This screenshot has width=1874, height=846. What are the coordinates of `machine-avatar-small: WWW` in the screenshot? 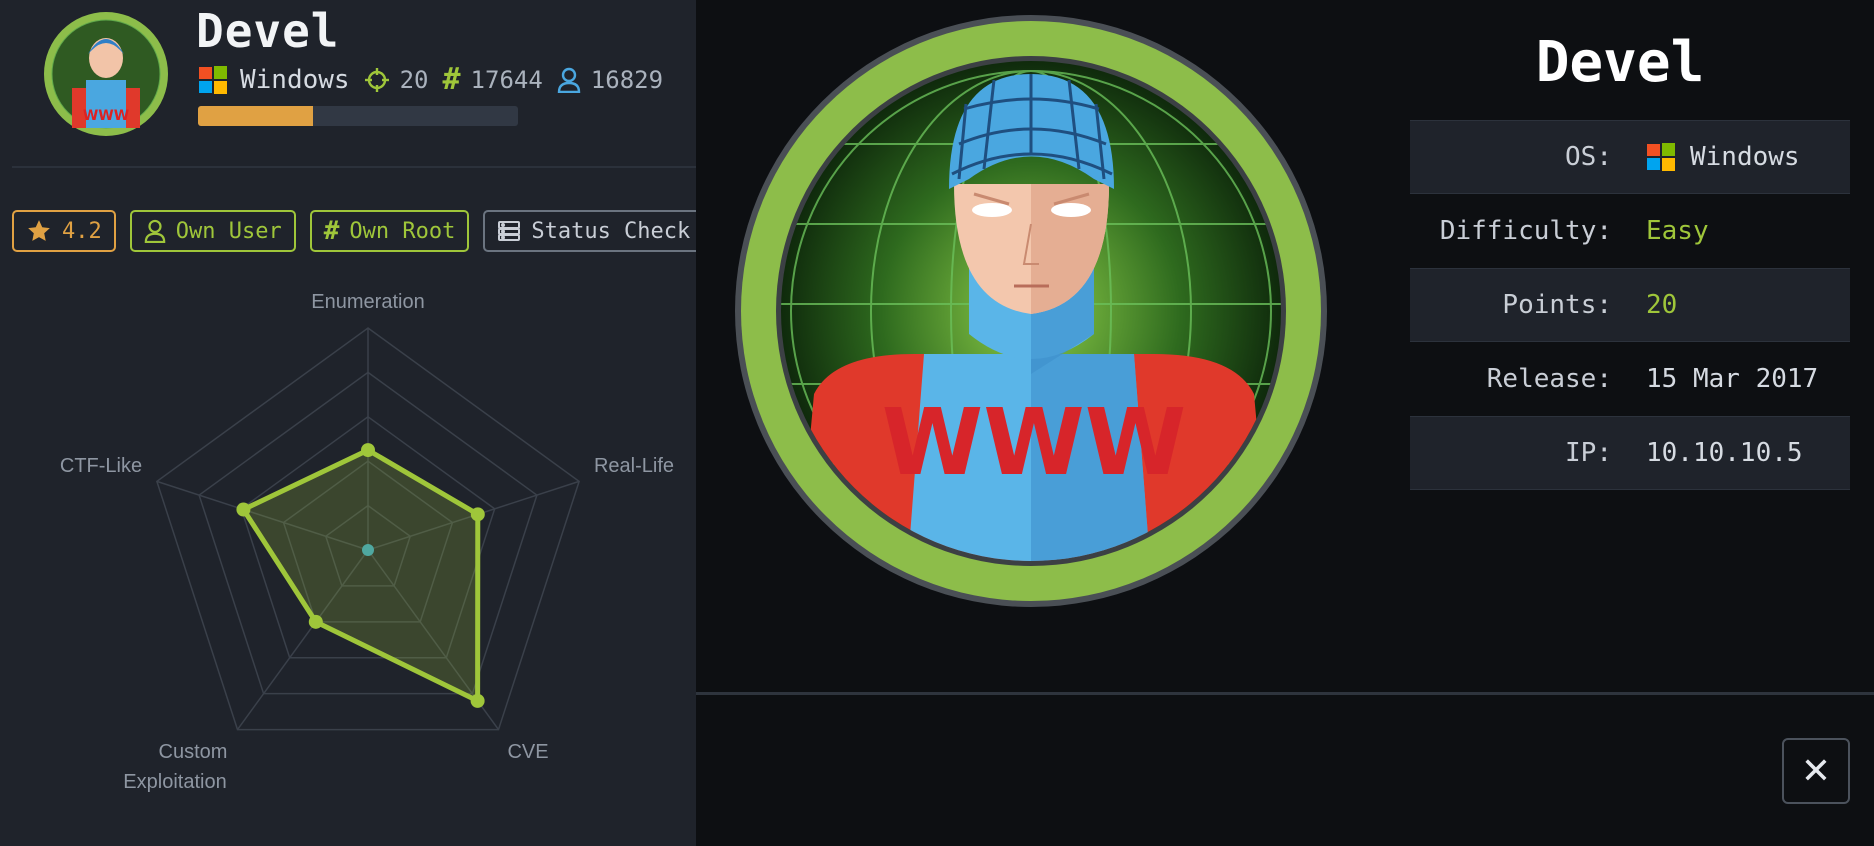 It's located at (106, 74).